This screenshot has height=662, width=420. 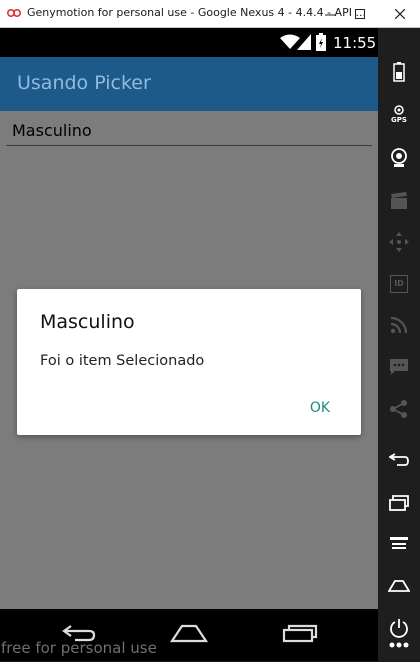 I want to click on toolbar-menu-button, so click(x=399, y=544).